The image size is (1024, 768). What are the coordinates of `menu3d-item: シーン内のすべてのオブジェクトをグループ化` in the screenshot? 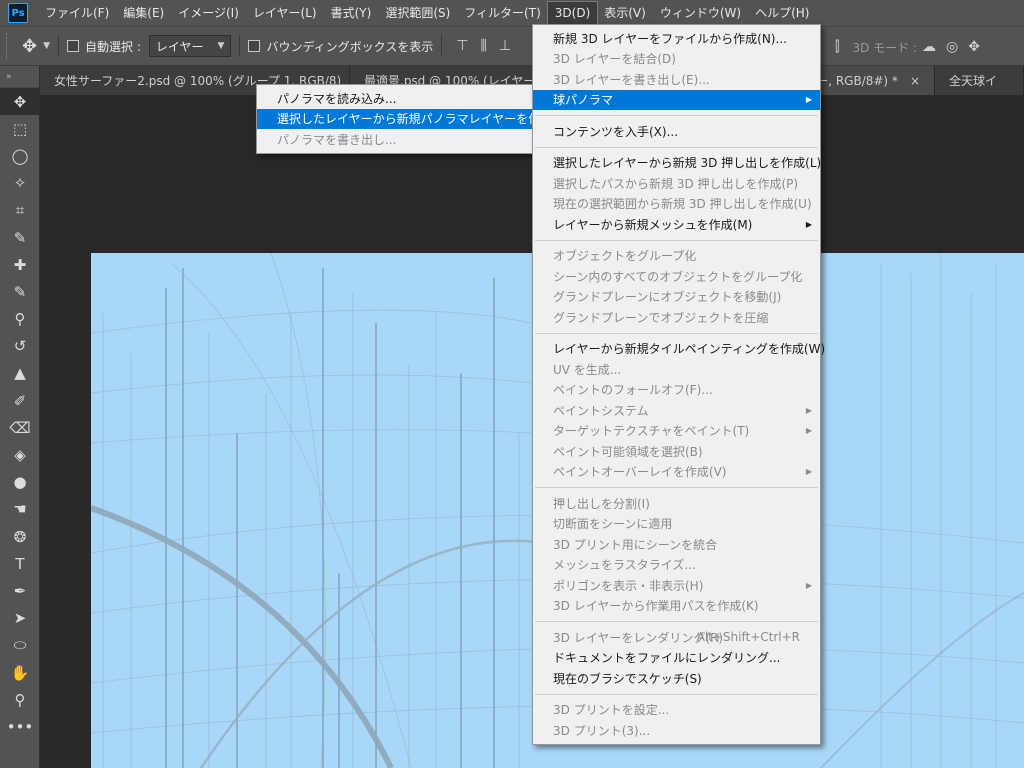 It's located at (676, 276).